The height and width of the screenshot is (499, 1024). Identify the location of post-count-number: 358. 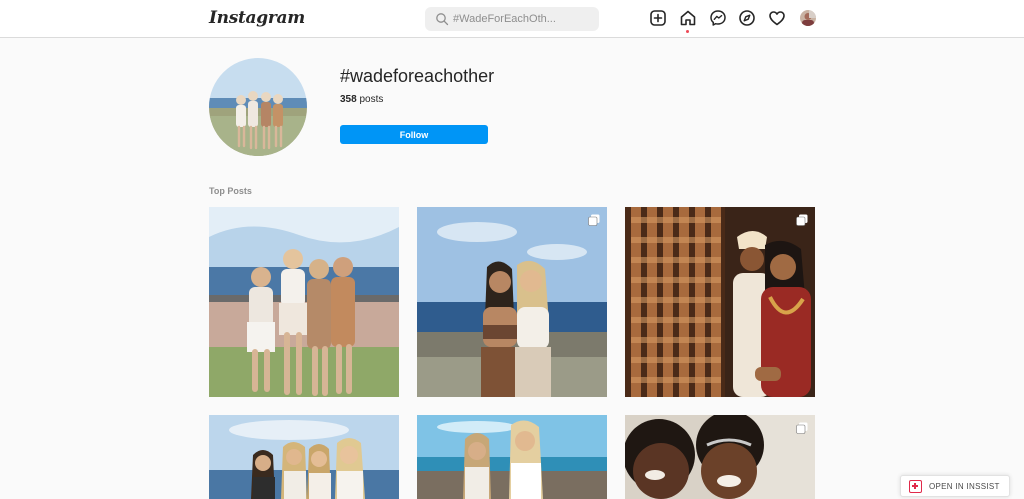
(348, 99).